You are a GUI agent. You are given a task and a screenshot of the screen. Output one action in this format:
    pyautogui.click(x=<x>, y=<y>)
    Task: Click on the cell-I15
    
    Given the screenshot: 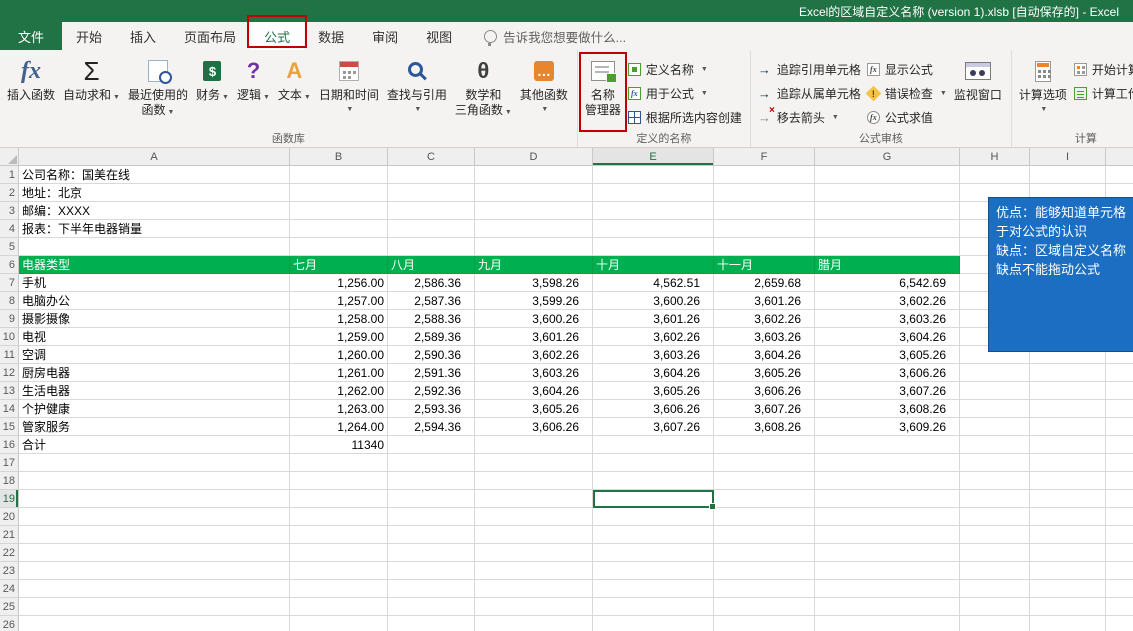 What is the action you would take?
    pyautogui.click(x=1068, y=427)
    